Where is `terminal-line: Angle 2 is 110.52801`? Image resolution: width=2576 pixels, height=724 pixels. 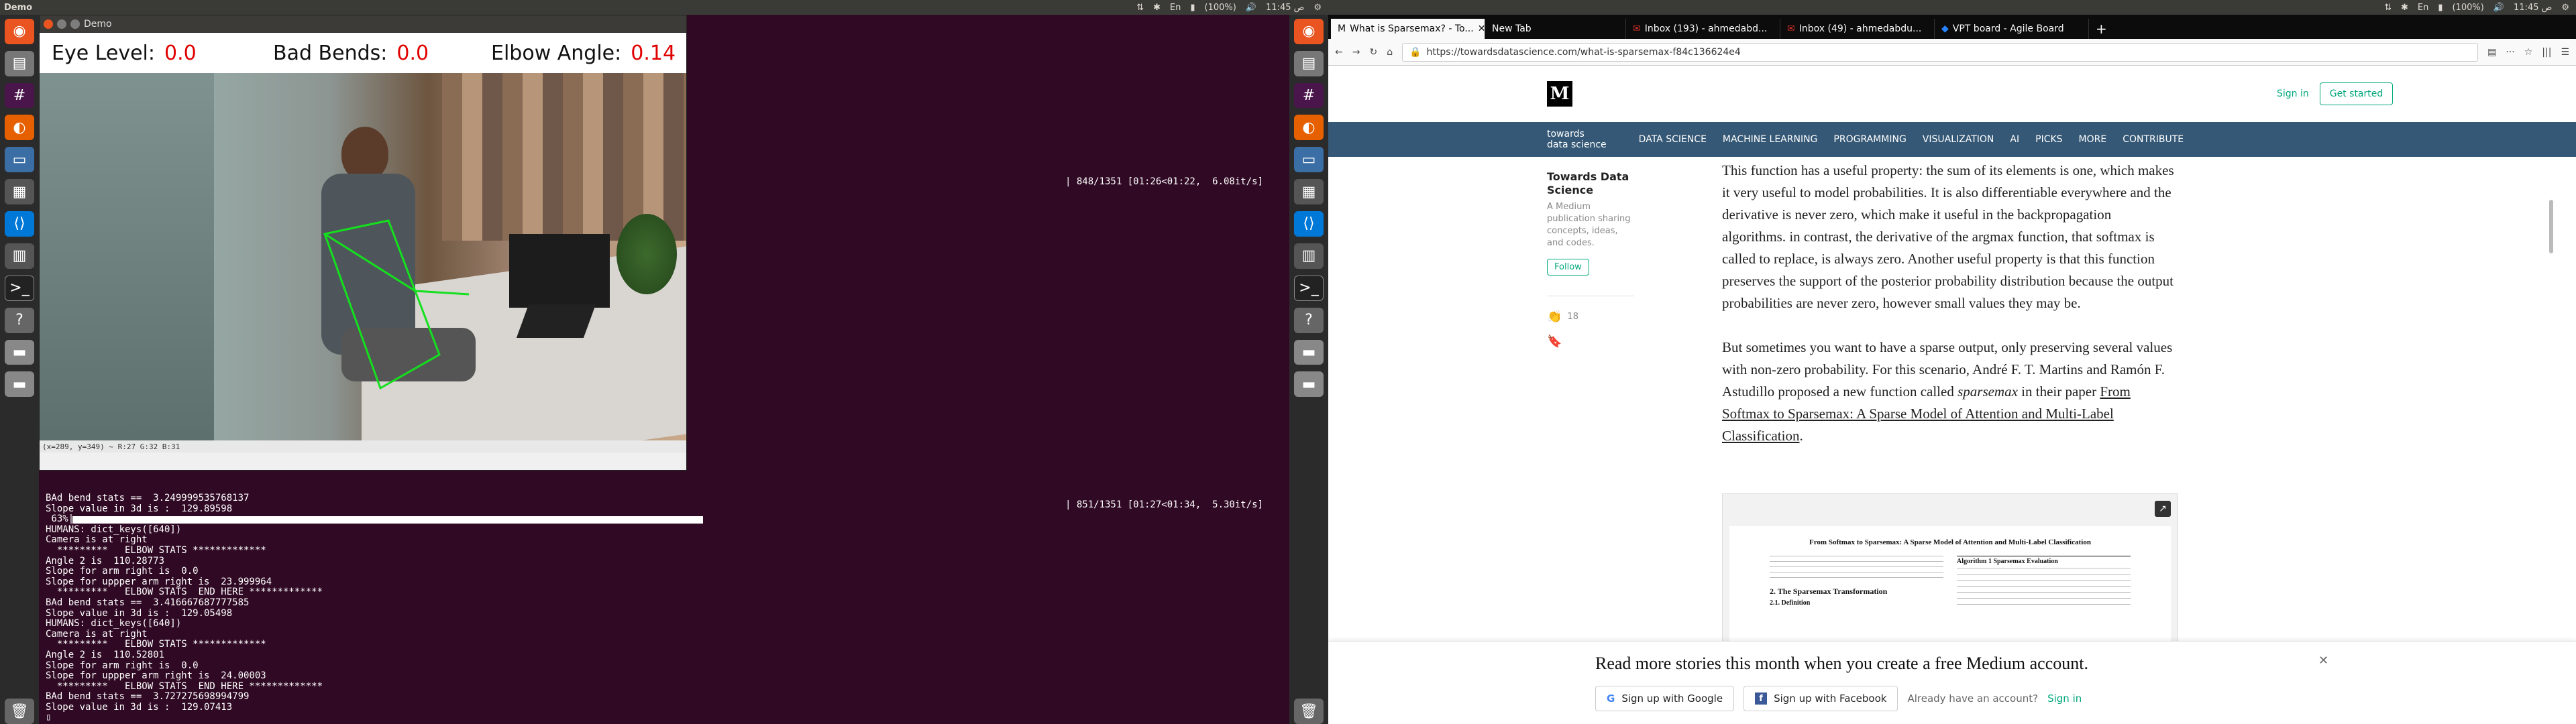 terminal-line: Angle 2 is 110.52801 is located at coordinates (105, 654).